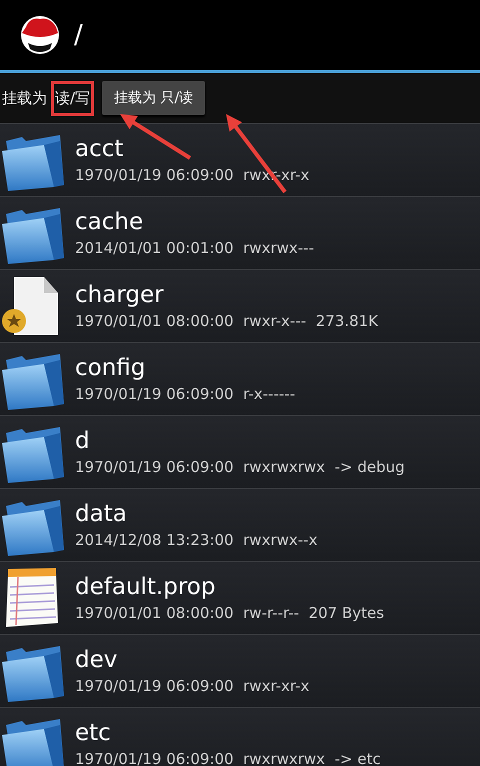 The width and height of the screenshot is (480, 766). I want to click on file-name: data, so click(101, 514).